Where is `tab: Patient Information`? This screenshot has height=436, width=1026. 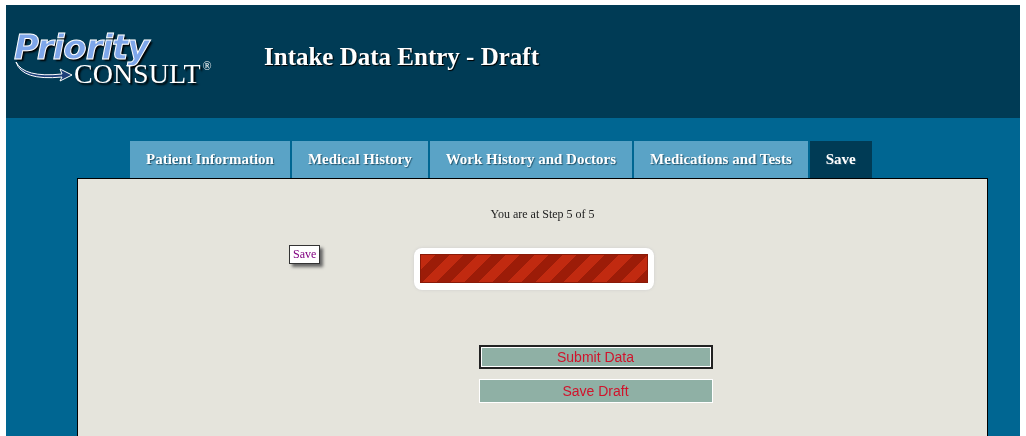 tab: Patient Information is located at coordinates (210, 159).